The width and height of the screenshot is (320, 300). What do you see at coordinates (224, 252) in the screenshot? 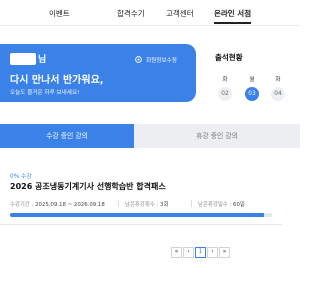
I see `last-page-button: »` at bounding box center [224, 252].